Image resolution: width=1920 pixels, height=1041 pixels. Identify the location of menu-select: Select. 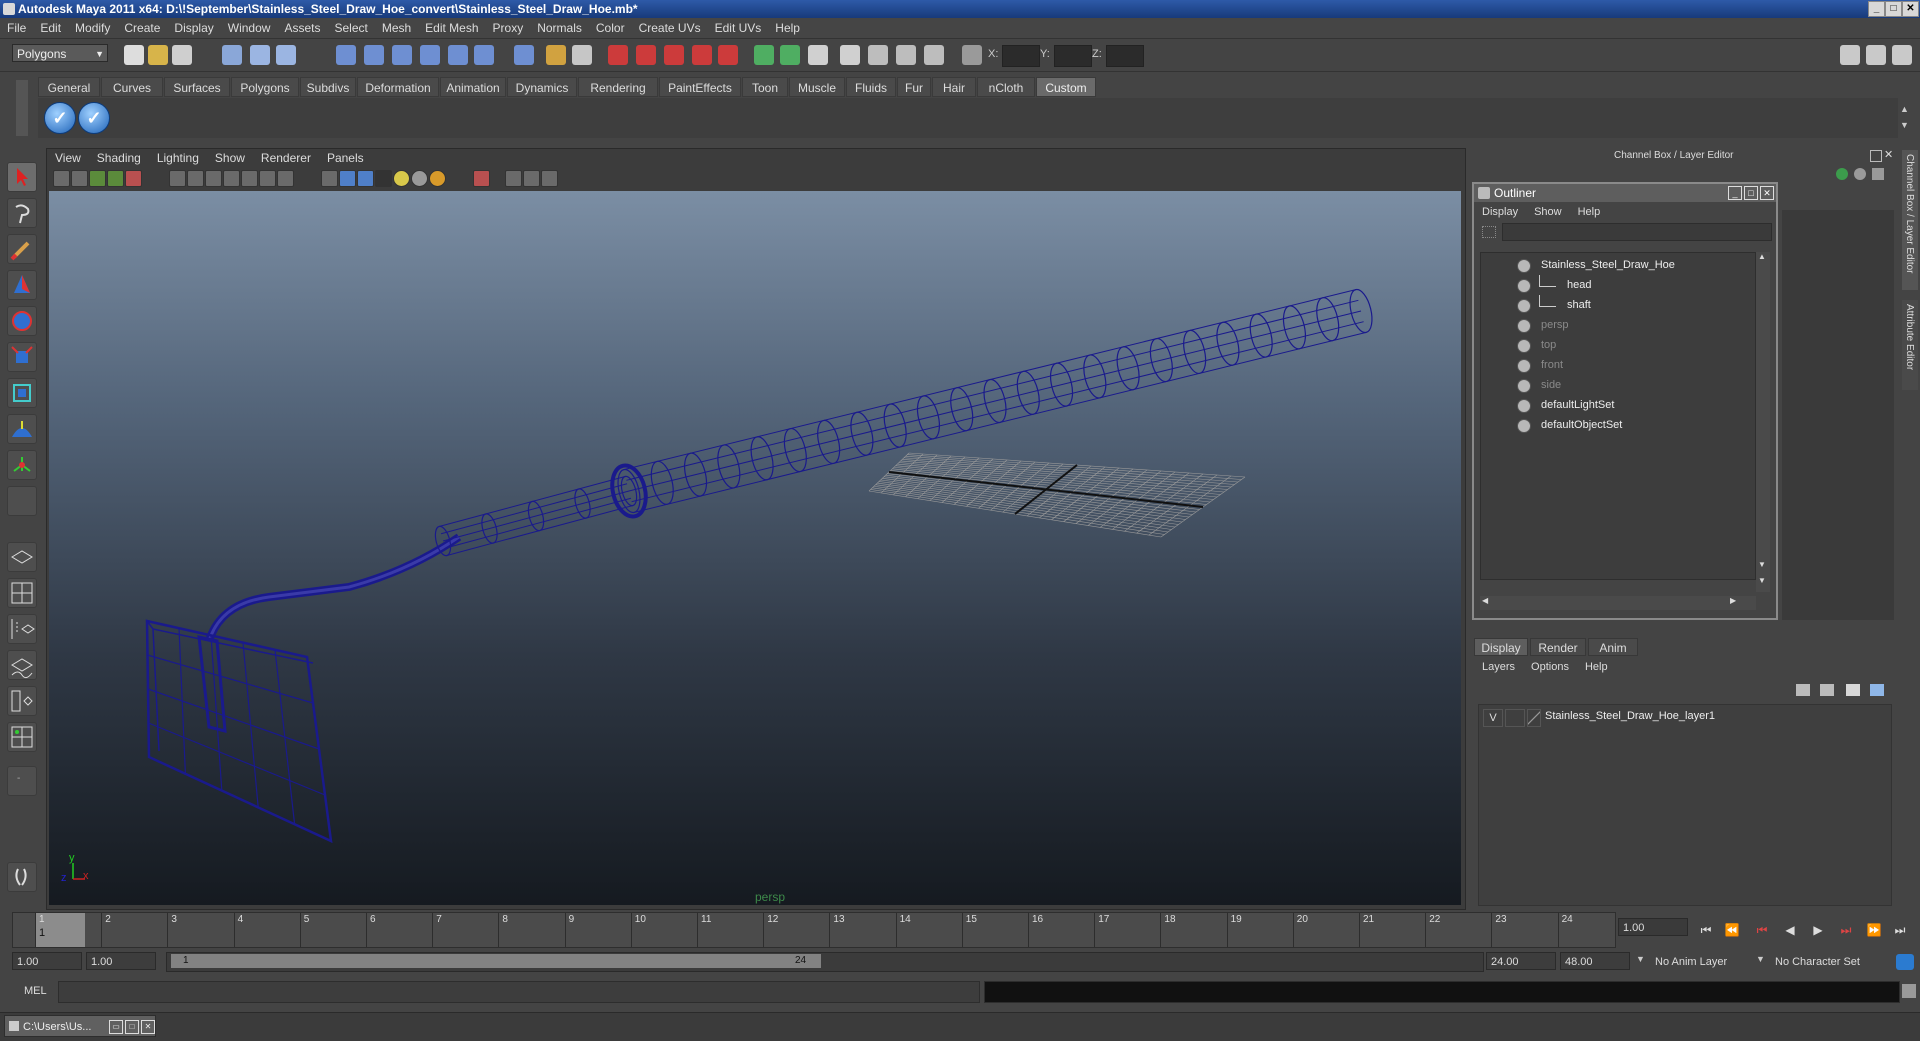
(350, 28).